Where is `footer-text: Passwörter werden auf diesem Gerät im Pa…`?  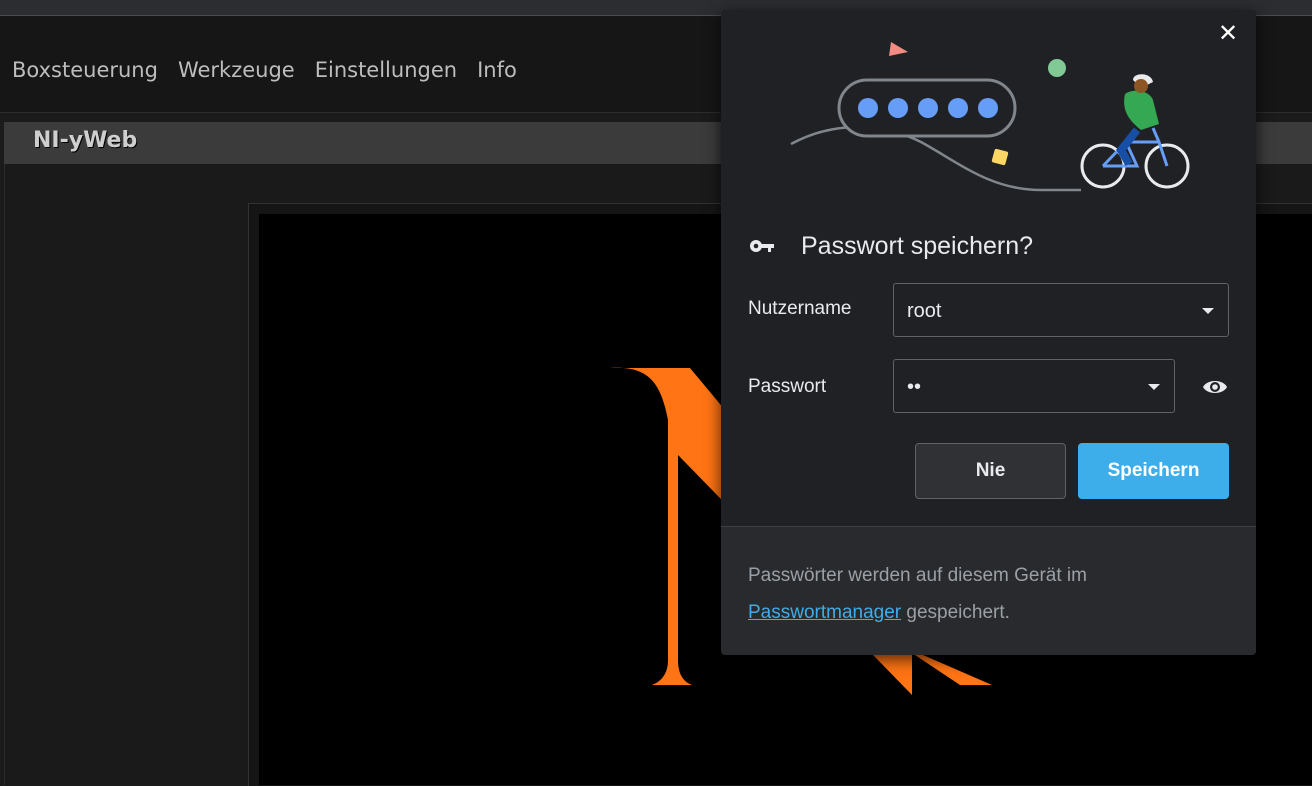 footer-text: Passwörter werden auf diesem Gerät im Pa… is located at coordinates (988, 594).